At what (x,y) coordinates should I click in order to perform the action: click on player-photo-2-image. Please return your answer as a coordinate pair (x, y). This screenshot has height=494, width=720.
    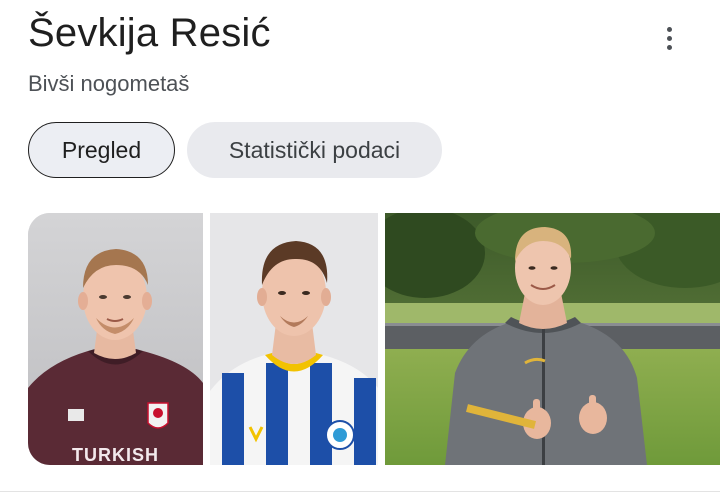
    Looking at the image, I should click on (294, 339).